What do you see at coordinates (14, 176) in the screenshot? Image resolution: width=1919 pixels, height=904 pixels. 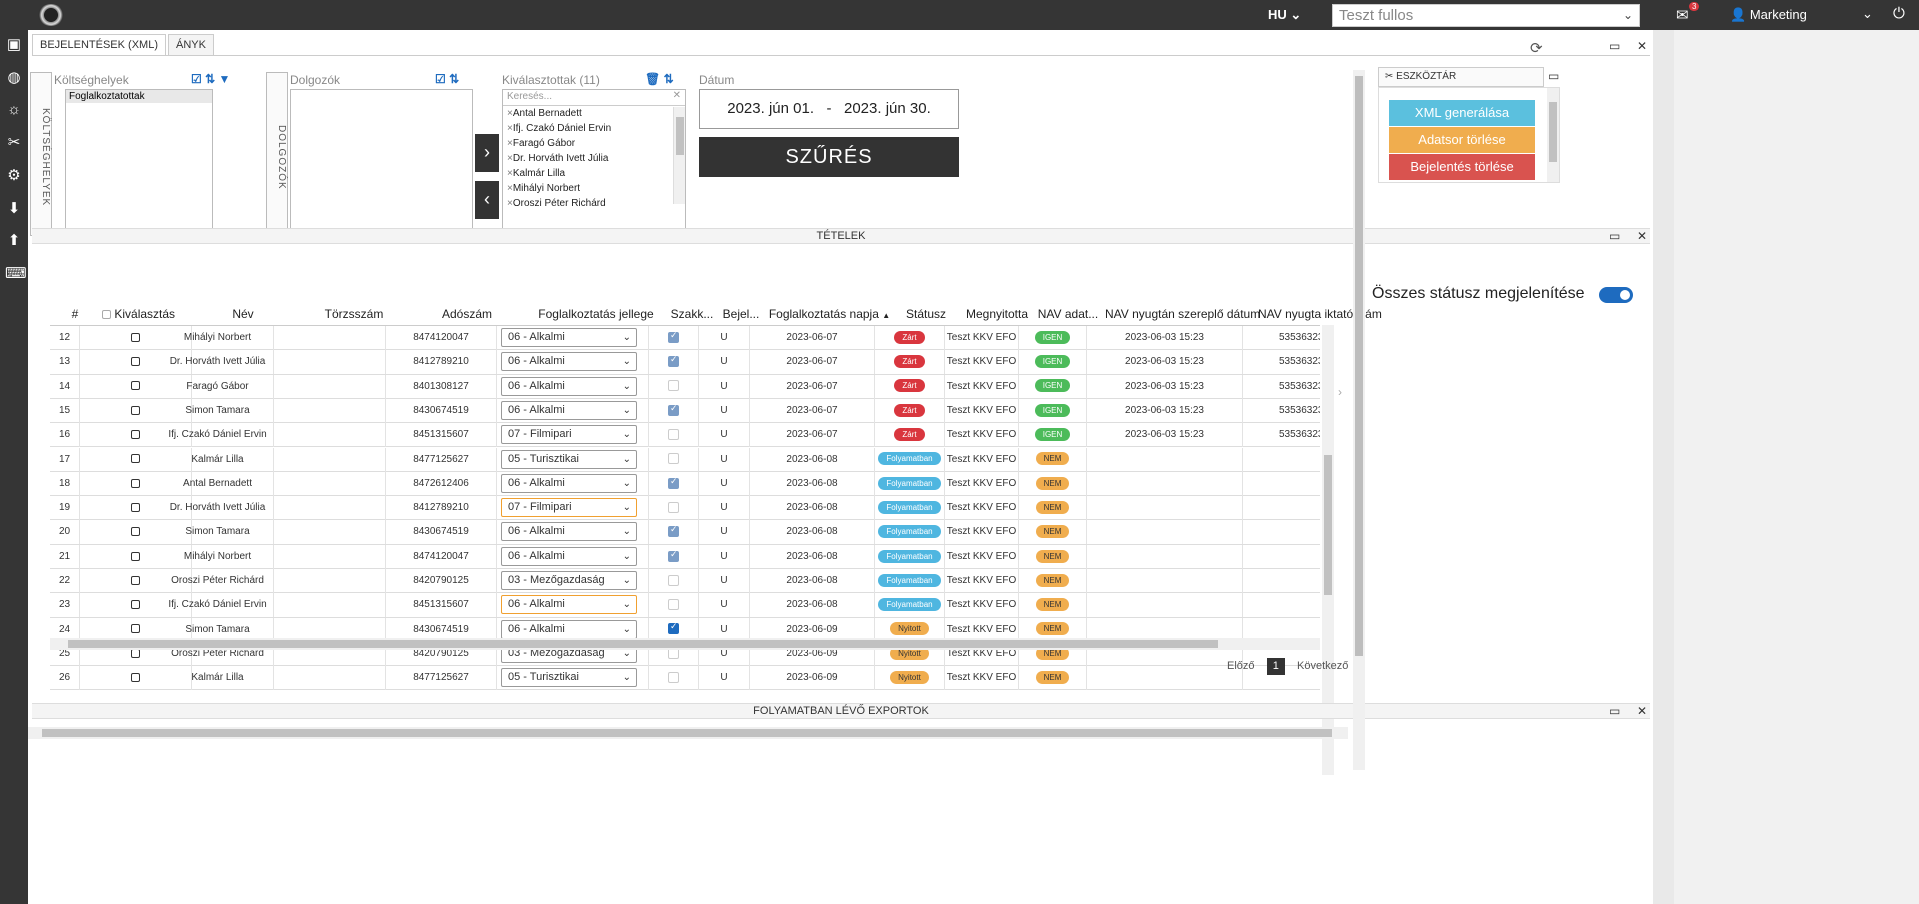 I see `gears-icon: ⚙` at bounding box center [14, 176].